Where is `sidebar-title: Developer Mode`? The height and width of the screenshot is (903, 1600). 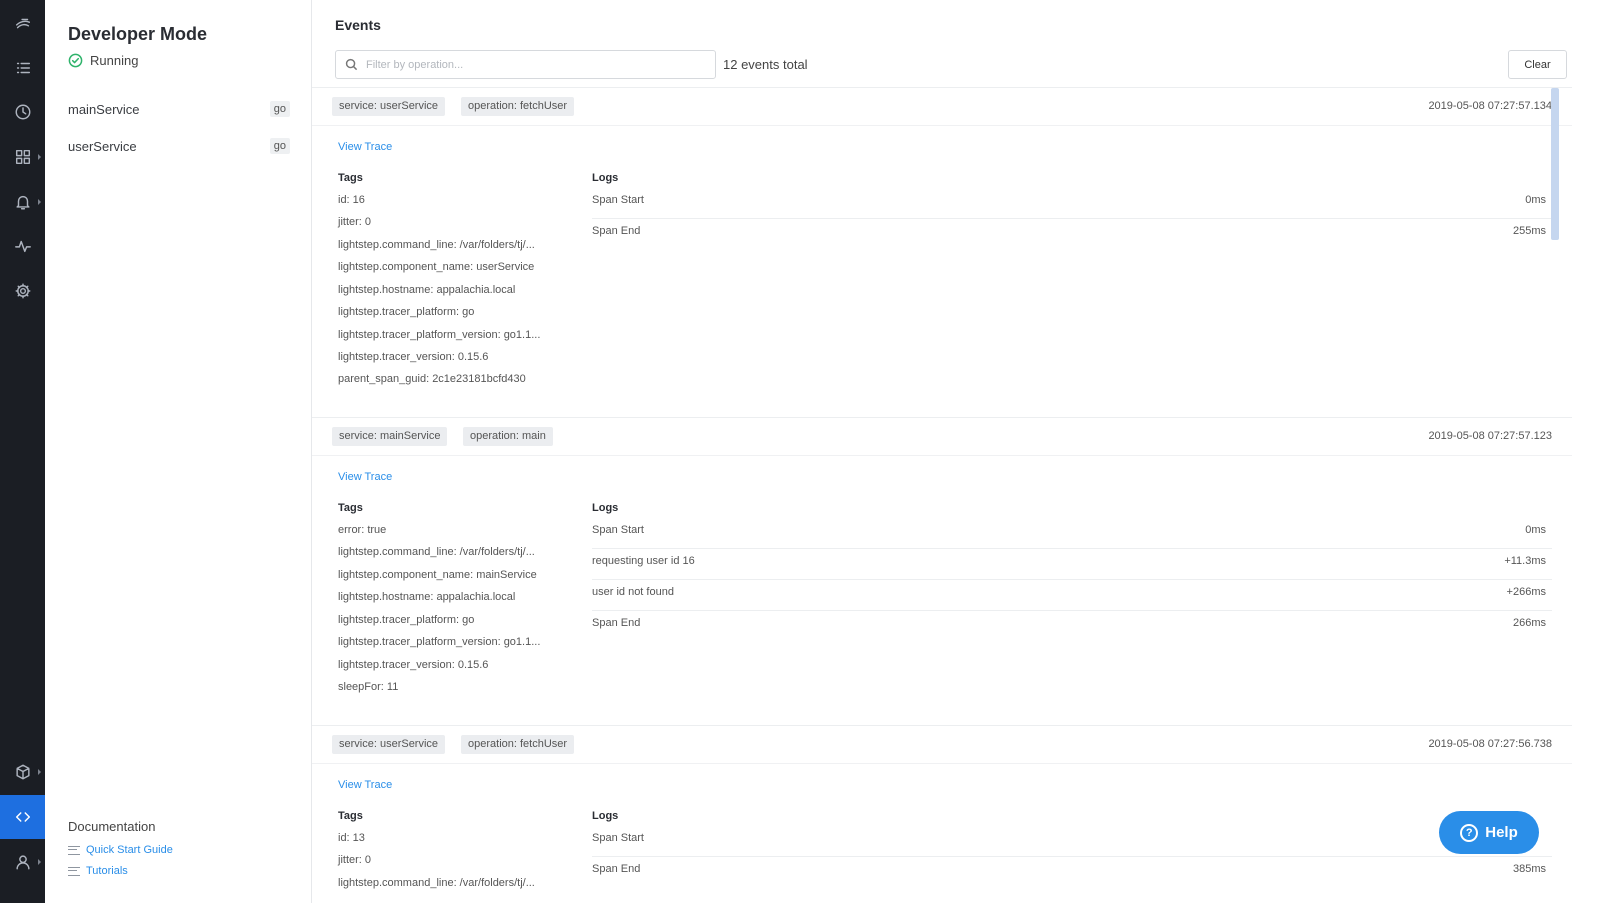 sidebar-title: Developer Mode is located at coordinates (138, 34).